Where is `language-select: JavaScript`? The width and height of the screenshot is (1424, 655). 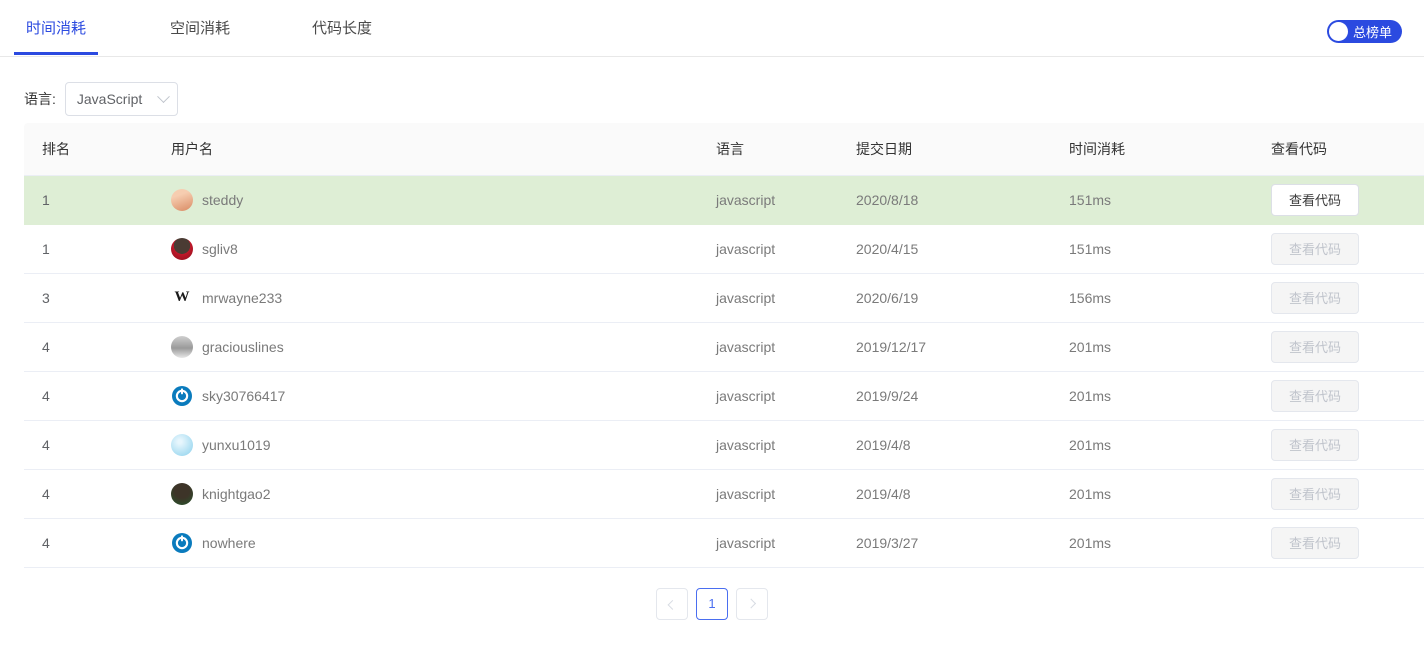 language-select: JavaScript is located at coordinates (121, 99).